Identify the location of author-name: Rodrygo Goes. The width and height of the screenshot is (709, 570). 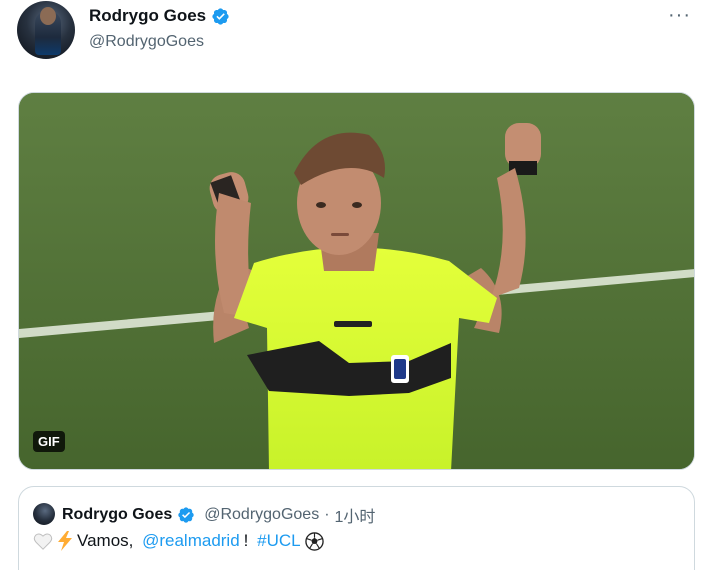
(147, 16).